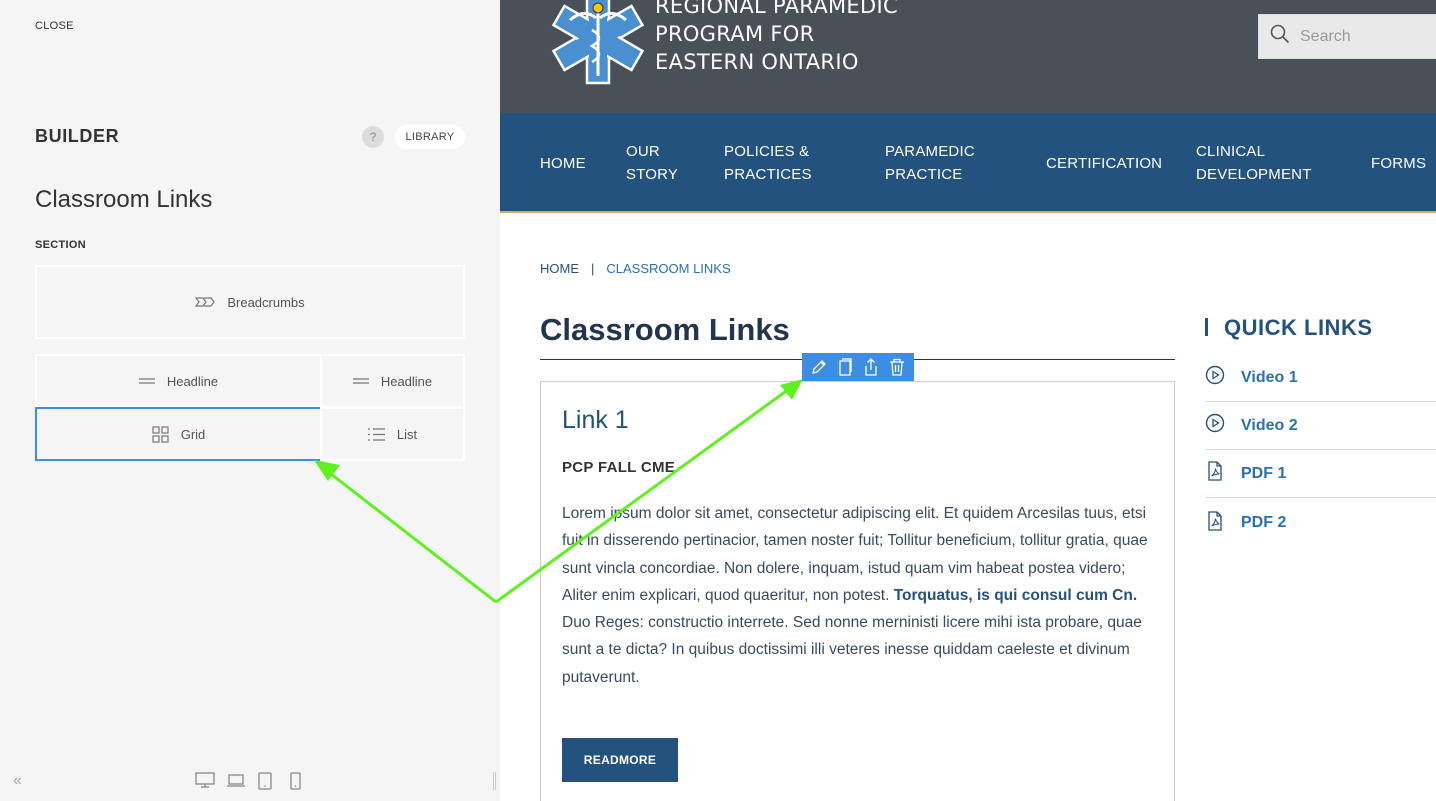 The image size is (1436, 801). Describe the element at coordinates (1368, 36) in the screenshot. I see `search-input` at that location.